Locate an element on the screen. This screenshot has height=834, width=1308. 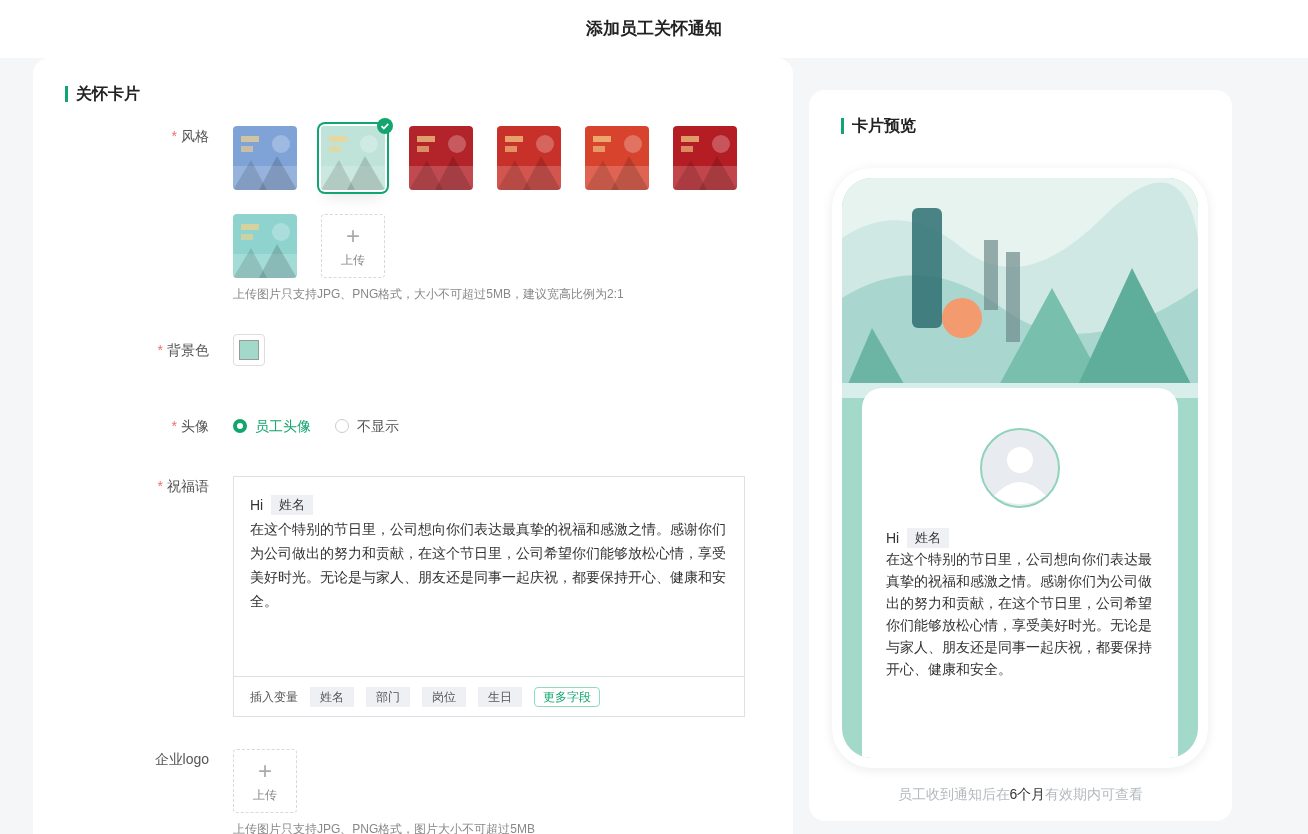
upload-hint: 上传图片只支持JPG、PNG格式，大小不可超过5MB，建议宽高比例为2:1 is located at coordinates (429, 294).